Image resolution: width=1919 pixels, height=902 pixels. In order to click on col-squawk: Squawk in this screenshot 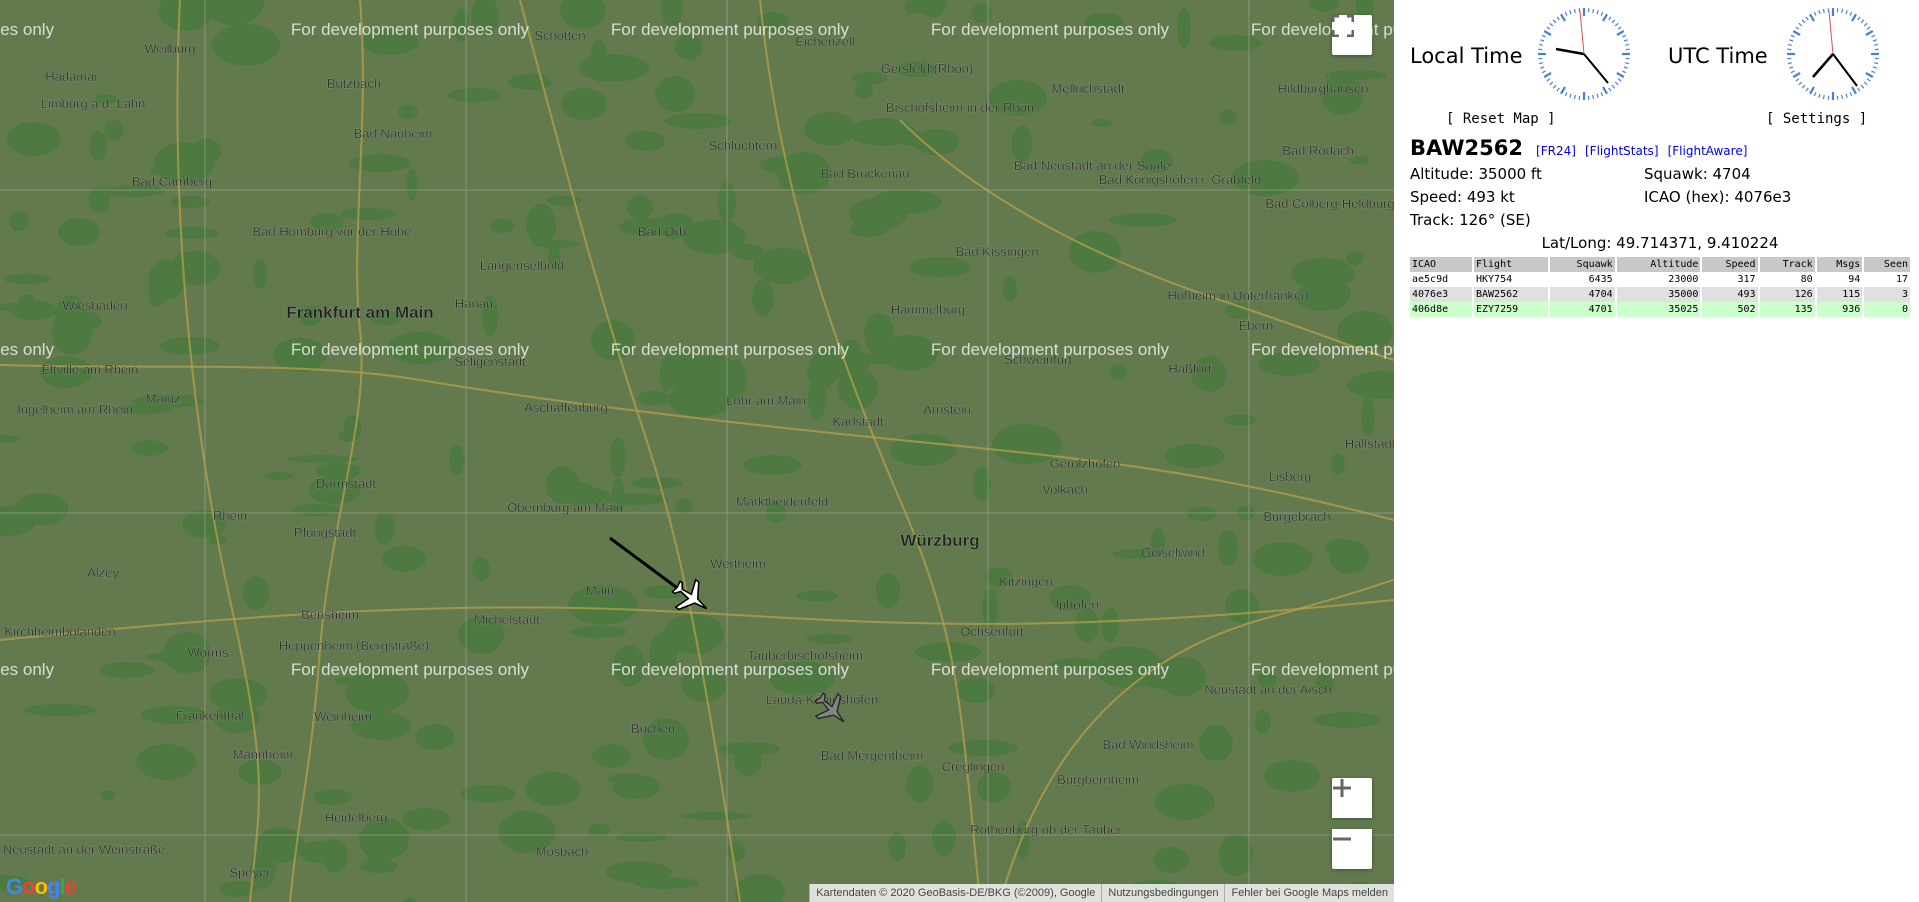, I will do `click(1583, 264)`.